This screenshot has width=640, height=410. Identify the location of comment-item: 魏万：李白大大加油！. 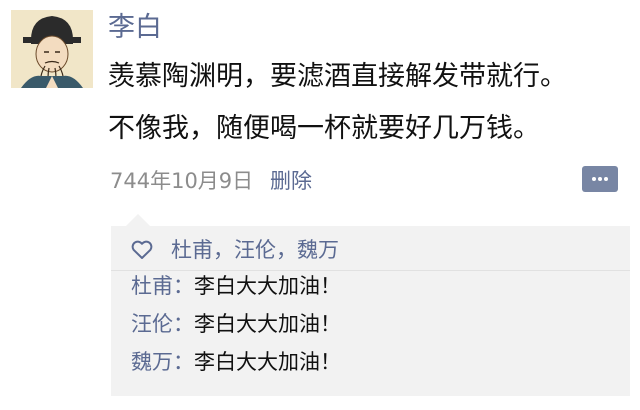
(236, 362).